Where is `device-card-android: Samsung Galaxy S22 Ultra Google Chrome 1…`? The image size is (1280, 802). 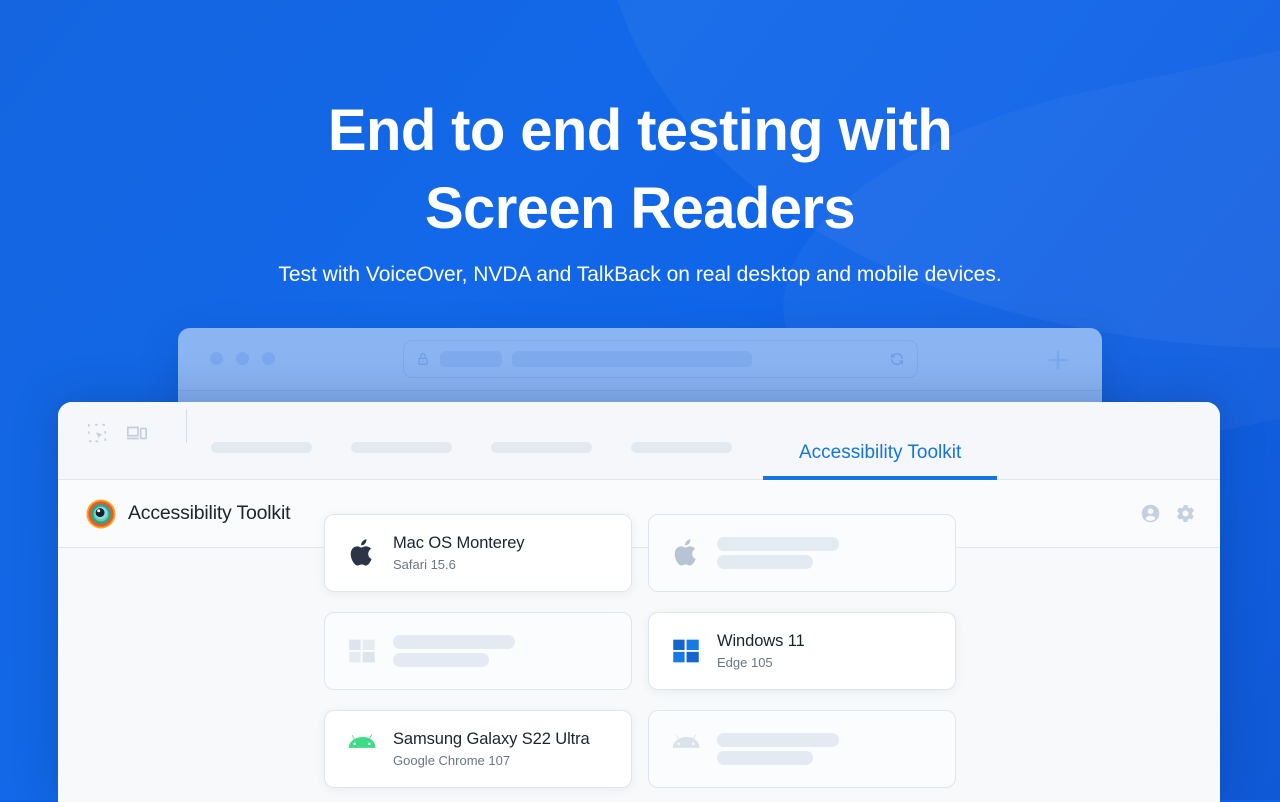
device-card-android: Samsung Galaxy S22 Ultra Google Chrome 1… is located at coordinates (478, 749).